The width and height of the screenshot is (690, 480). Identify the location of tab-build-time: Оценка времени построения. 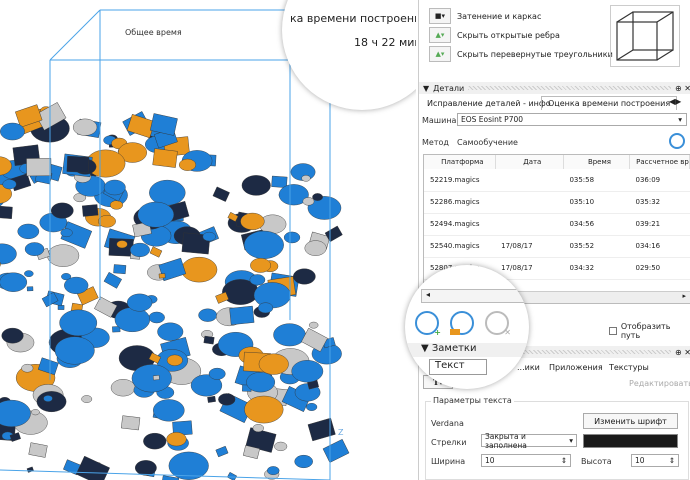
(609, 103).